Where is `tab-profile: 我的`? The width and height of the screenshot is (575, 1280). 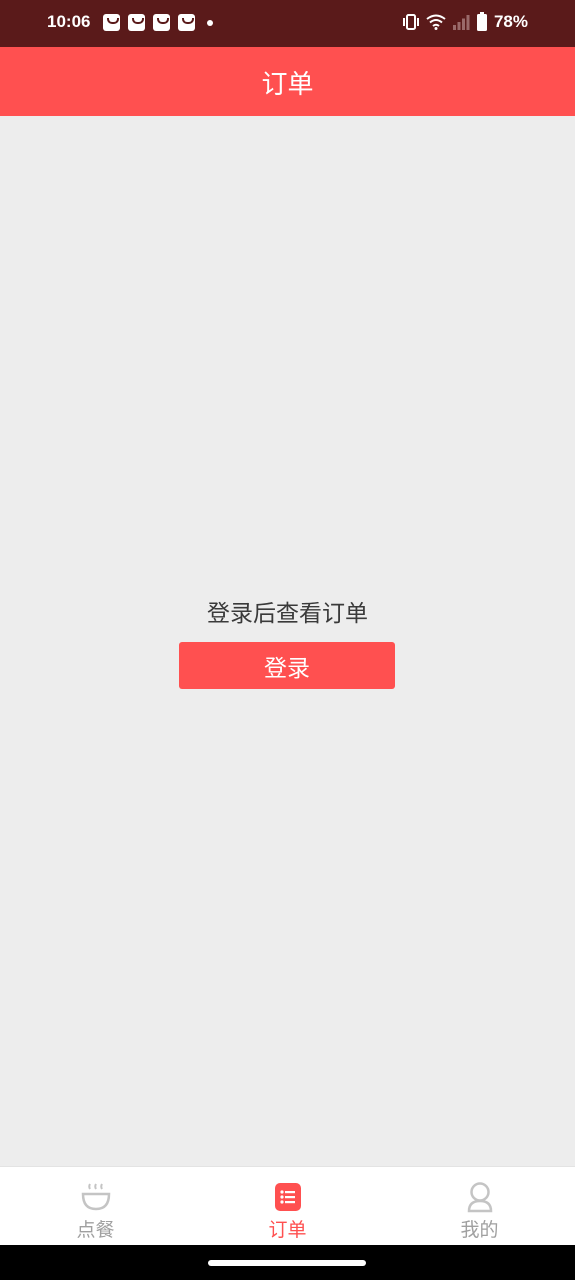 tab-profile: 我的 is located at coordinates (479, 1206).